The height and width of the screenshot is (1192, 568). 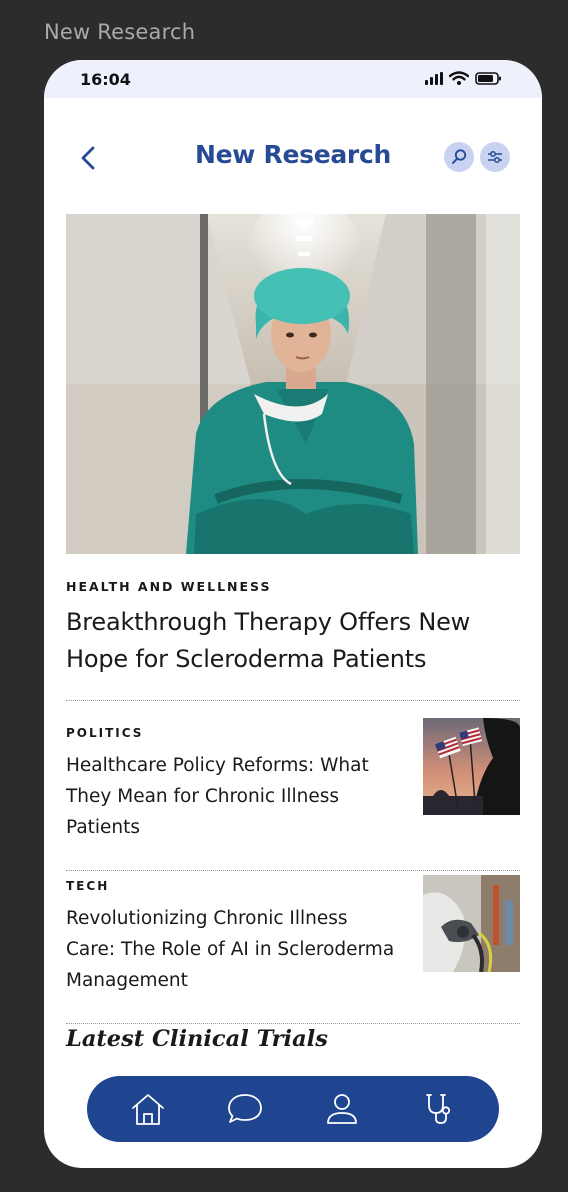 I want to click on search-button, so click(x=459, y=157).